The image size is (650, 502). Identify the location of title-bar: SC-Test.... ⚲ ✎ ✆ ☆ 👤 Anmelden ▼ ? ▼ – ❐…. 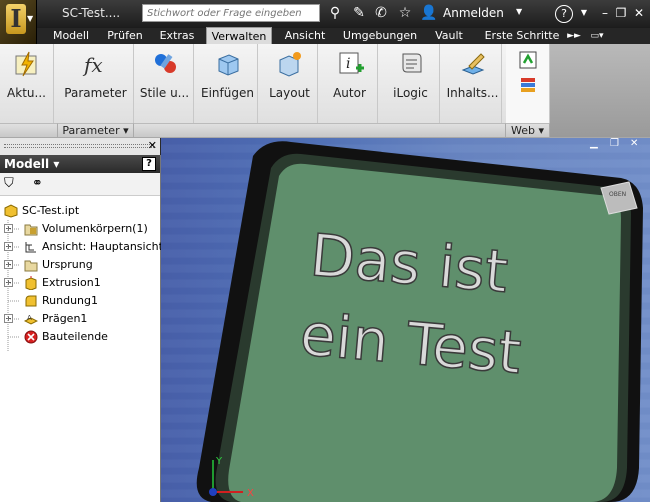
(325, 14).